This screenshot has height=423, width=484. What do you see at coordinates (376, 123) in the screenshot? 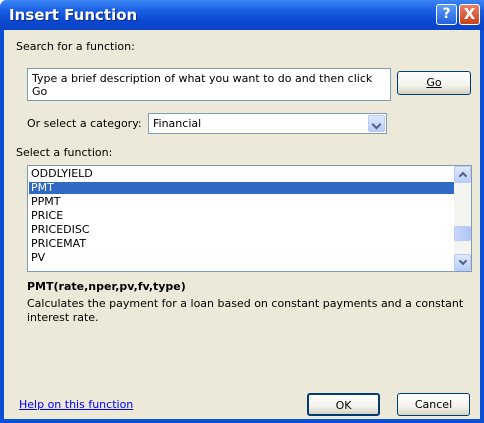
I see `chevron-down-icon` at bounding box center [376, 123].